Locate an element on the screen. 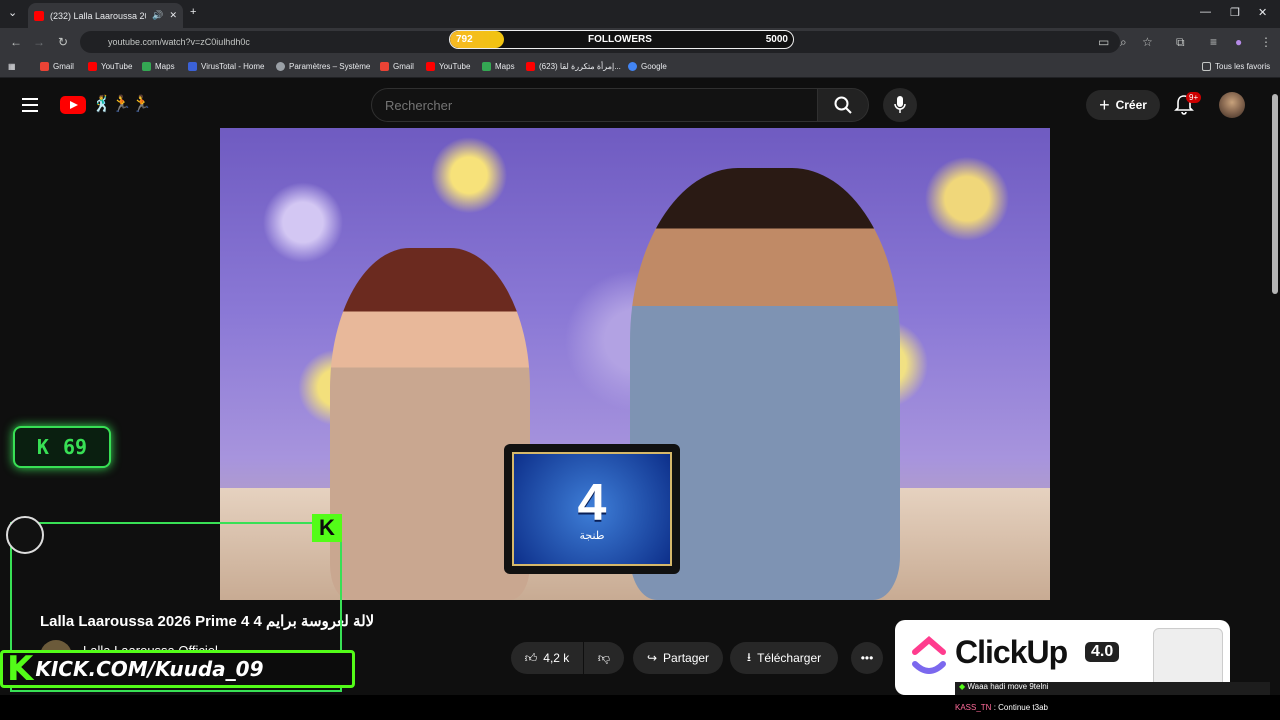 This screenshot has width=1280, height=720. folder-icon is located at coordinates (1206, 66).